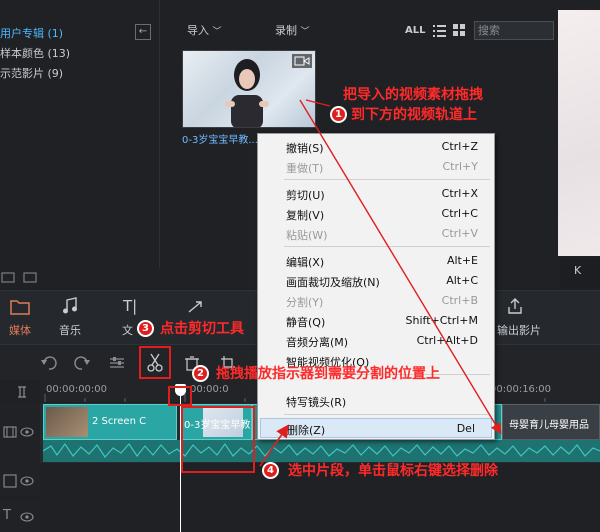 The width and height of the screenshot is (600, 532). Describe the element at coordinates (338, 114) in the screenshot. I see `step-1-marker: 1` at that location.